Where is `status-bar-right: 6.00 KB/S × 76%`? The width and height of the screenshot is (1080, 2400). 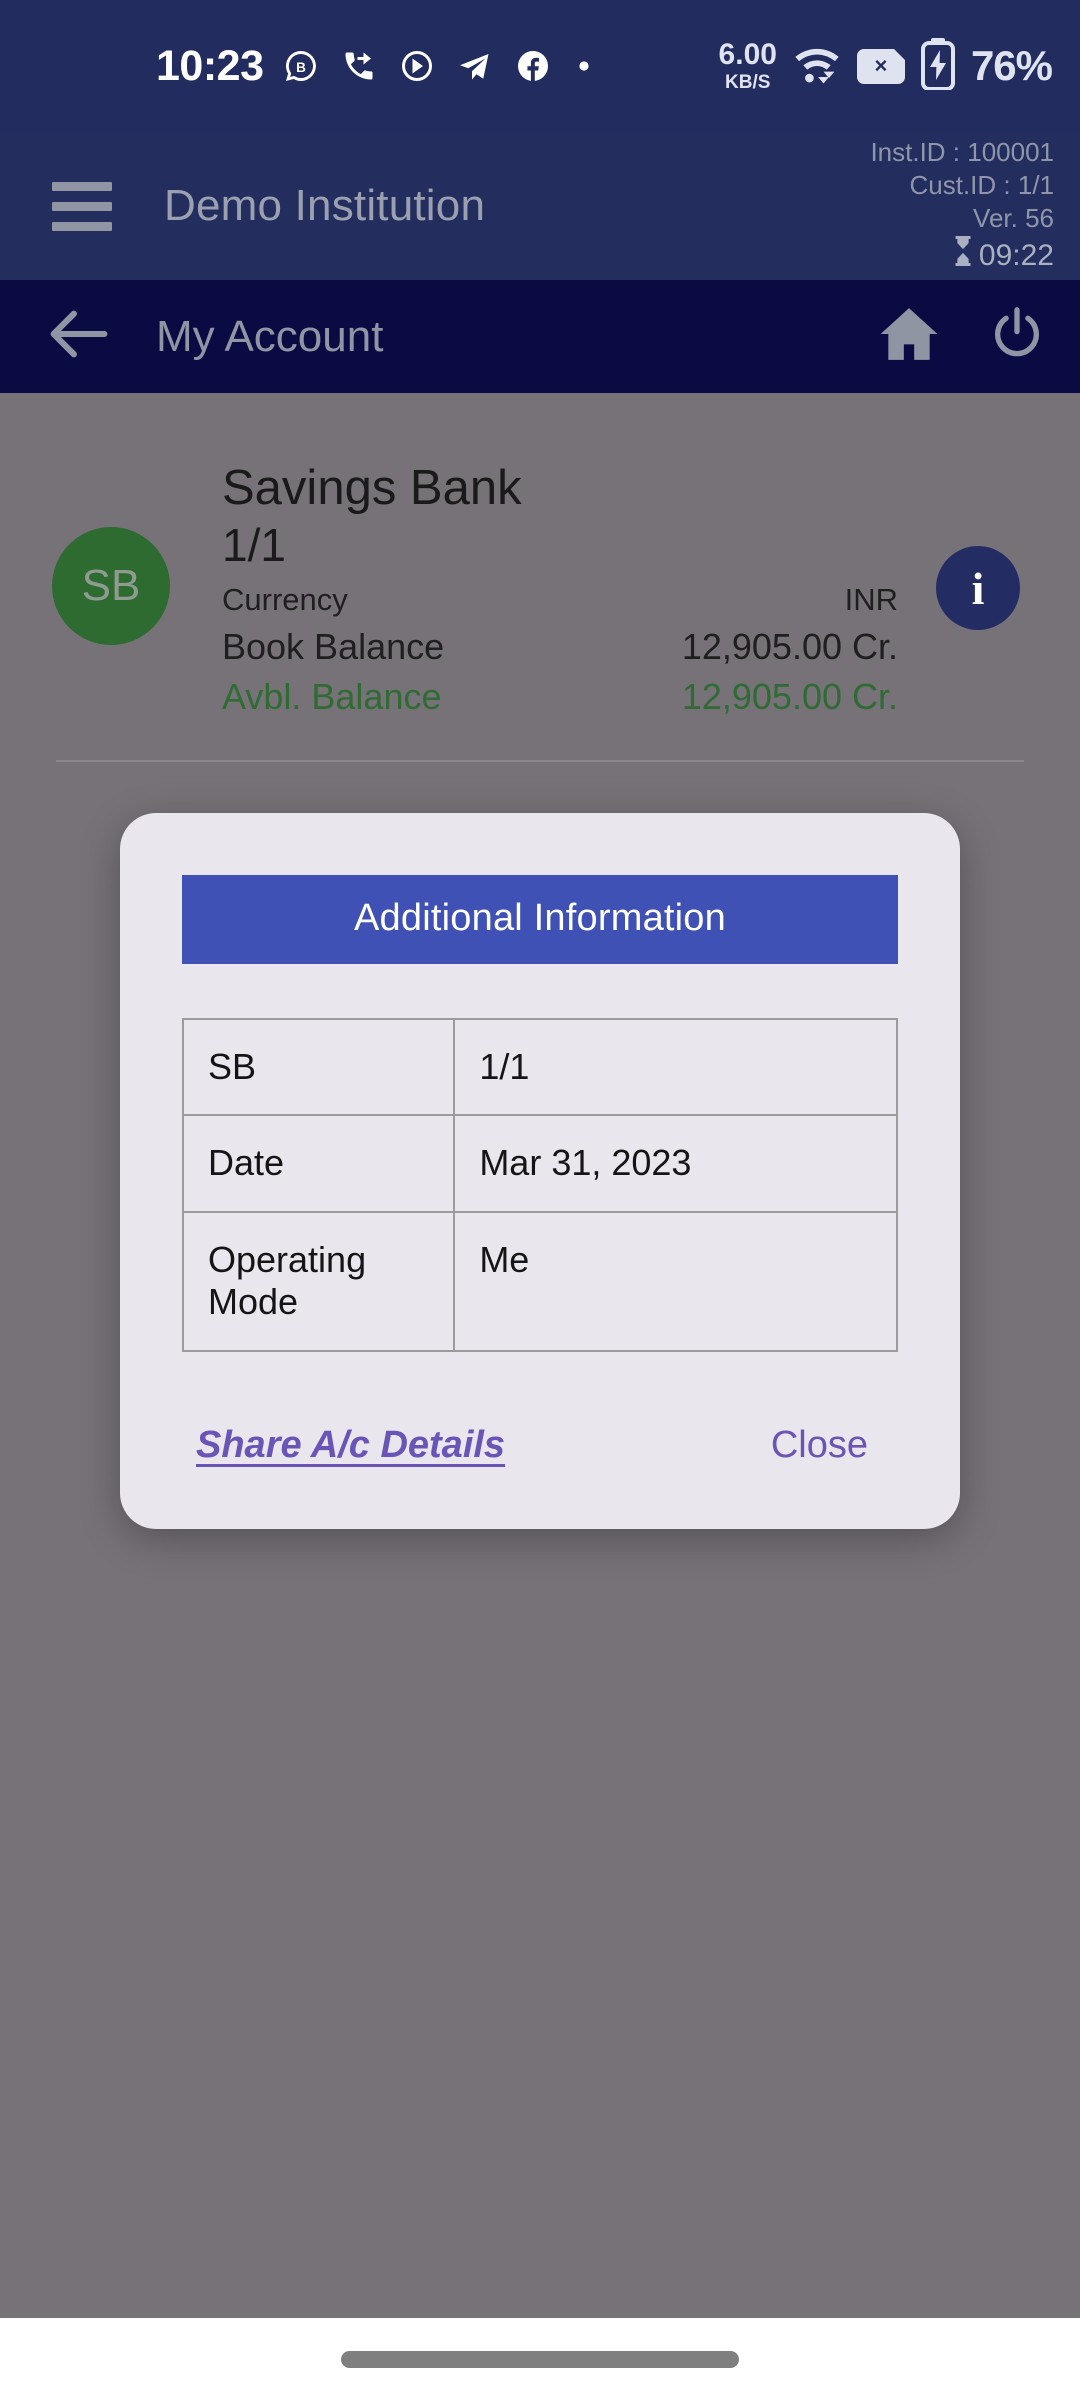
status-bar-right: 6.00 KB/S × 76% is located at coordinates (885, 66).